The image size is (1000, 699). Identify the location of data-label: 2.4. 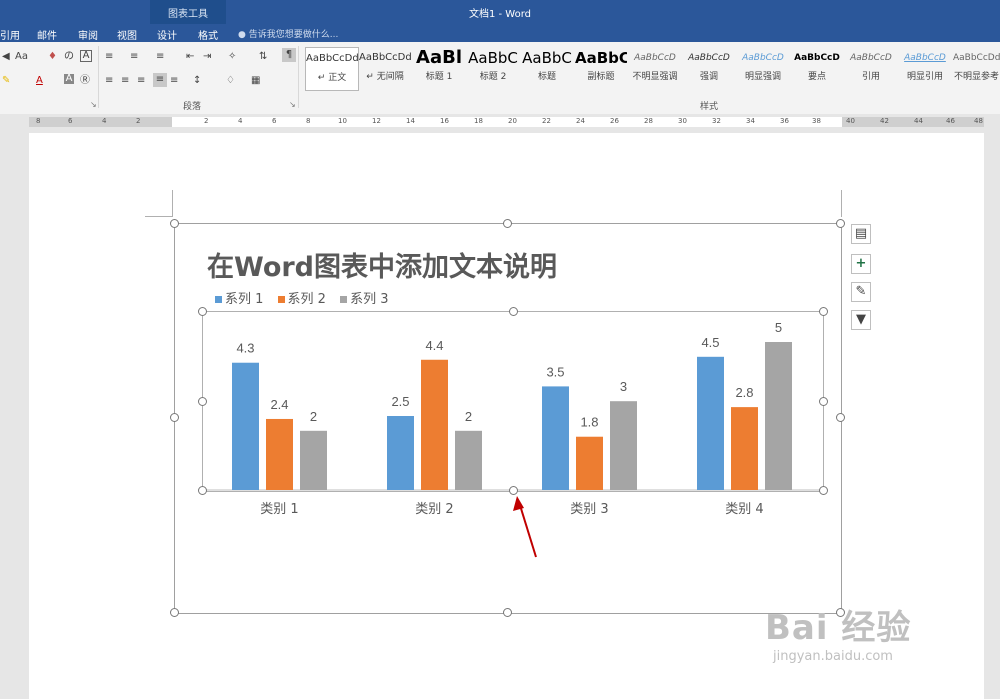
(279, 404).